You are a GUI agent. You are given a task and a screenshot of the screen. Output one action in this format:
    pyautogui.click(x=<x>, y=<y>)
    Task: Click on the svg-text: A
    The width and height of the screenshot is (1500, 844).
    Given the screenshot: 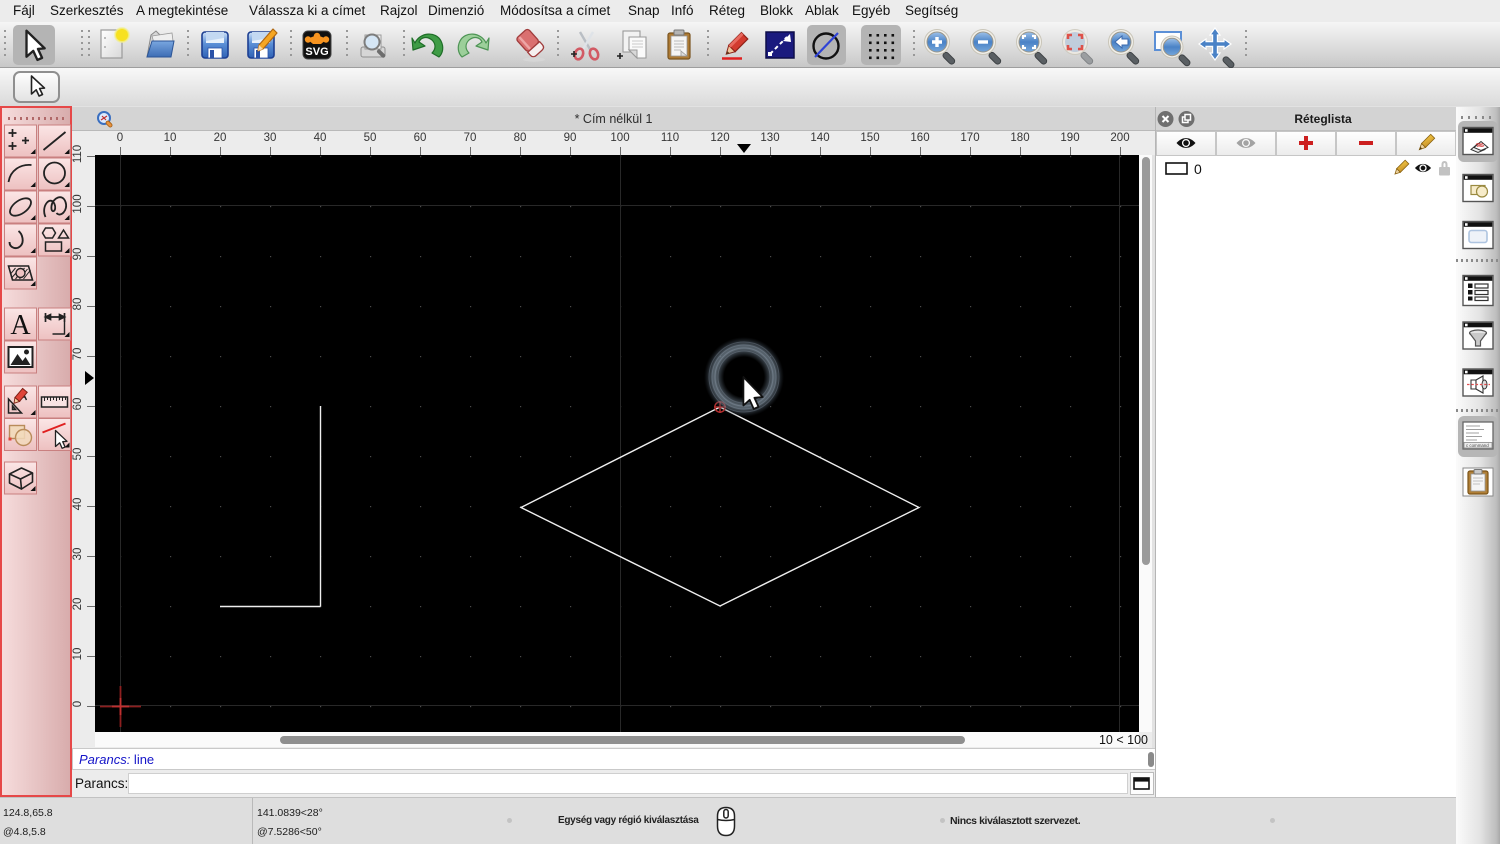 What is the action you would take?
    pyautogui.click(x=20, y=325)
    